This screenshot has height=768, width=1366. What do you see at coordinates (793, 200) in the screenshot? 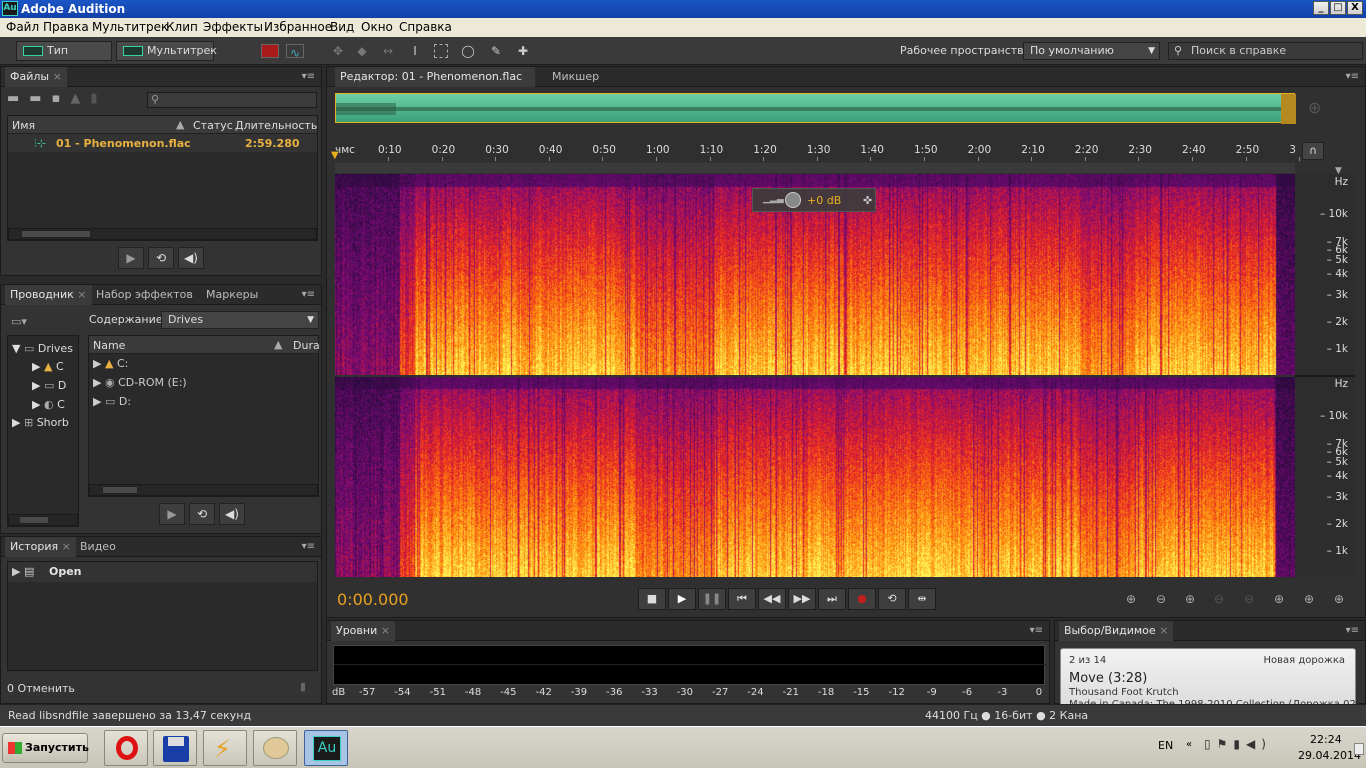
I see `gain-knob` at bounding box center [793, 200].